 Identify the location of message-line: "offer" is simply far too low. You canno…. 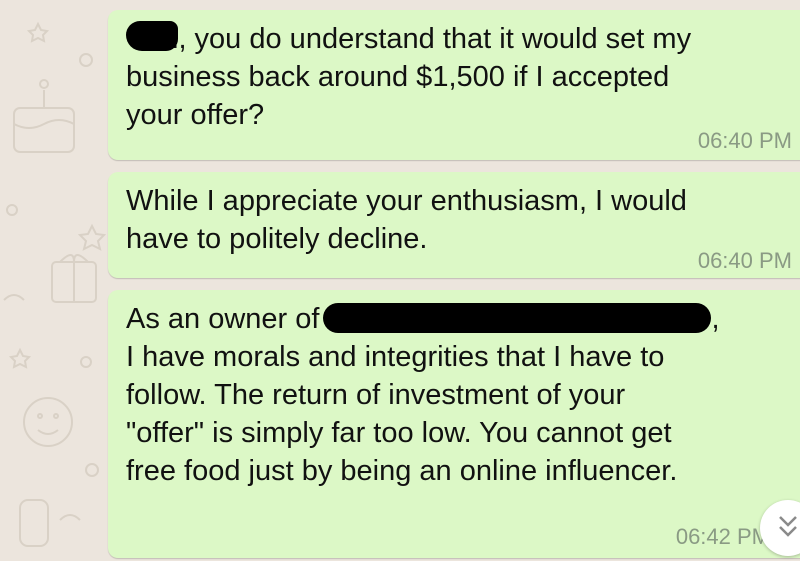
(399, 433).